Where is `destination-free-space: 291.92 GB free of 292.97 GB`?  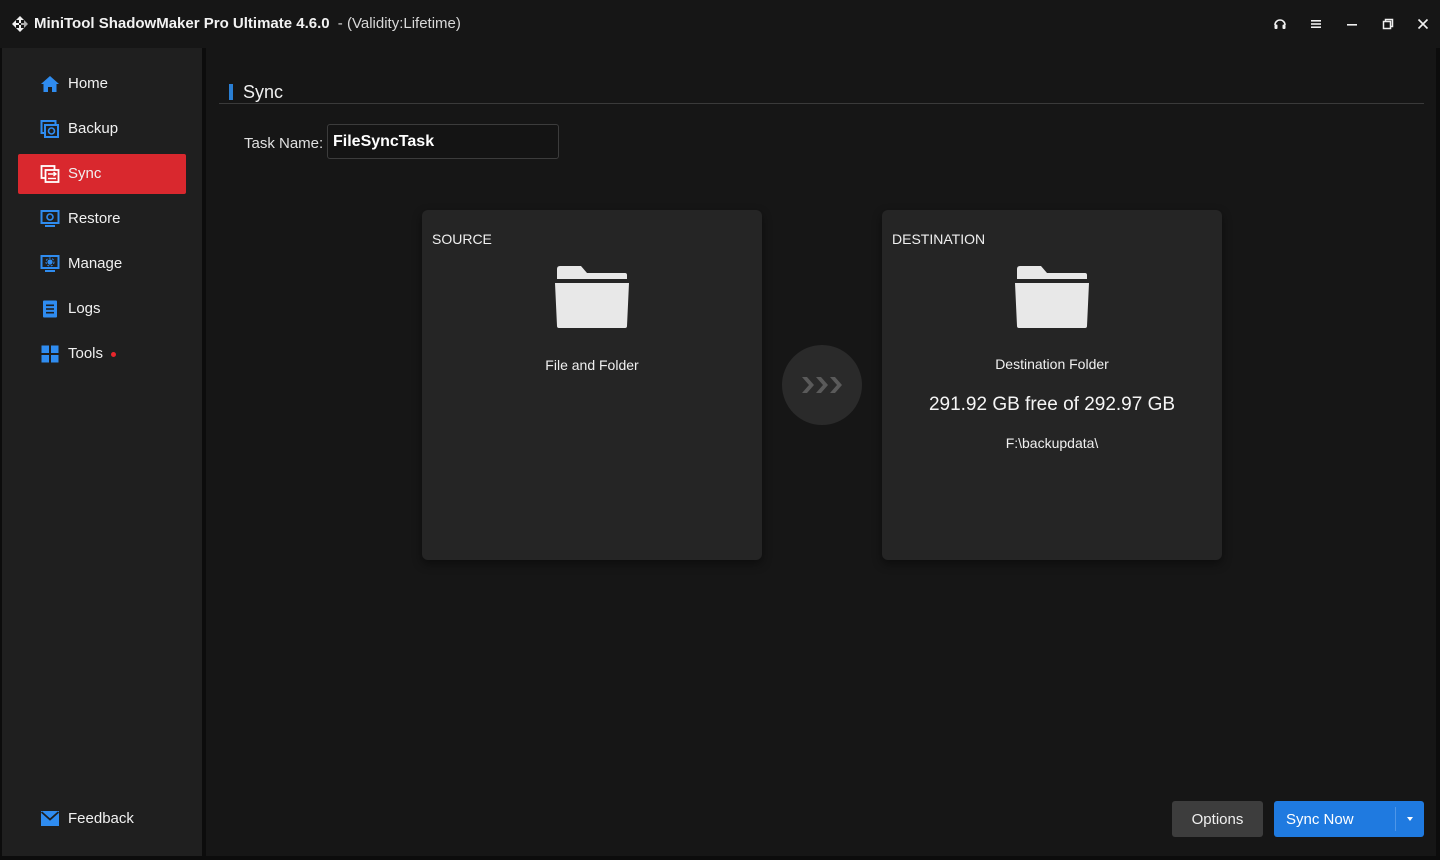 destination-free-space: 291.92 GB free of 292.97 GB is located at coordinates (1052, 404).